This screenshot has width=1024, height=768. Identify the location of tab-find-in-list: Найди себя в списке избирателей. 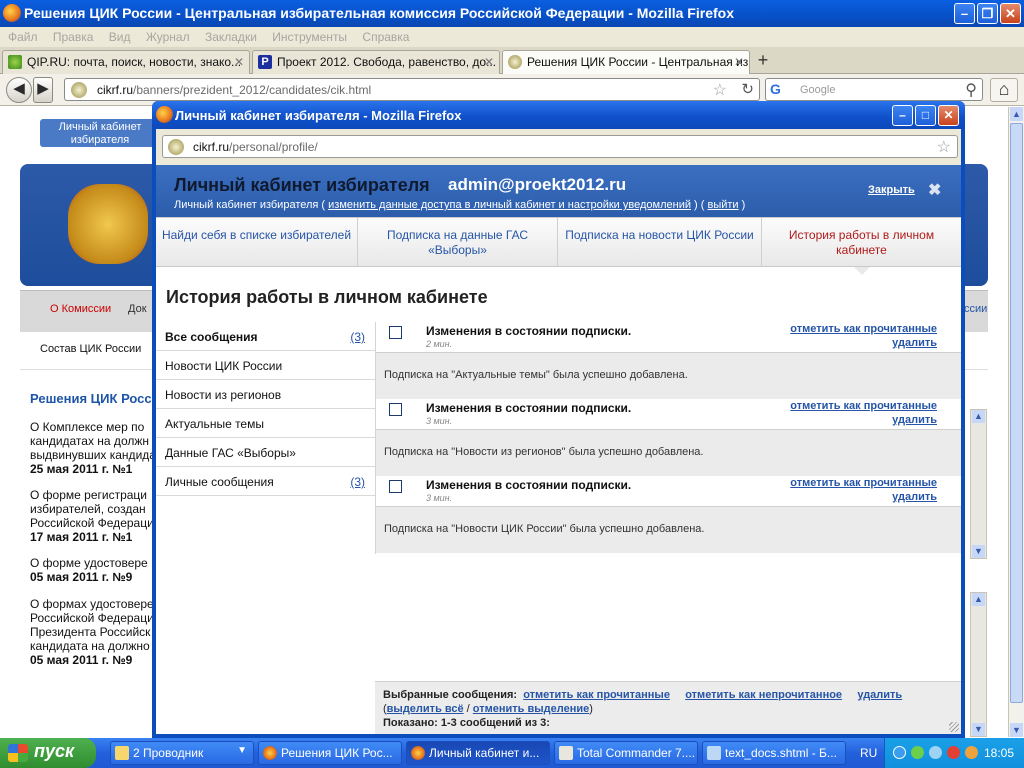
(257, 242).